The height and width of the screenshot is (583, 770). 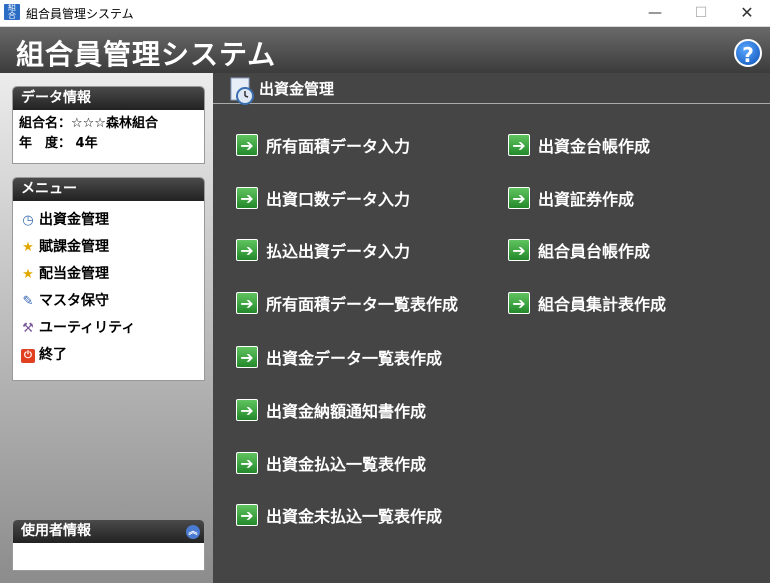 I want to click on window-titlebar: 組合 組合員管理システム — ☐ ✕, so click(x=385, y=13).